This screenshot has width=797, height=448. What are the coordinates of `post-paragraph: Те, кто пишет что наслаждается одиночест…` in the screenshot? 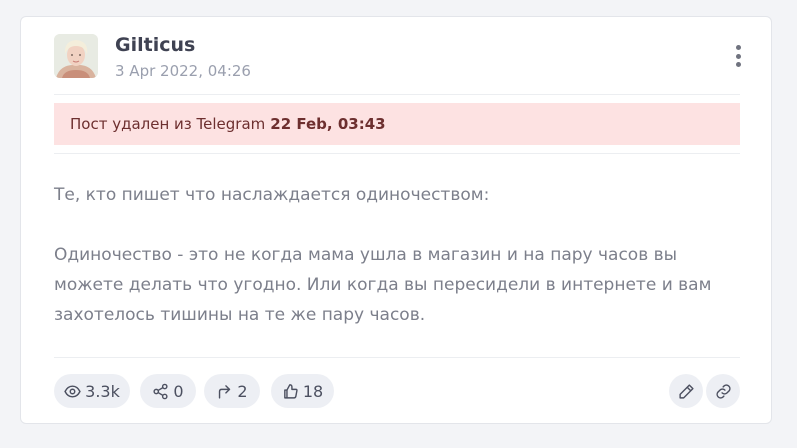 It's located at (272, 195).